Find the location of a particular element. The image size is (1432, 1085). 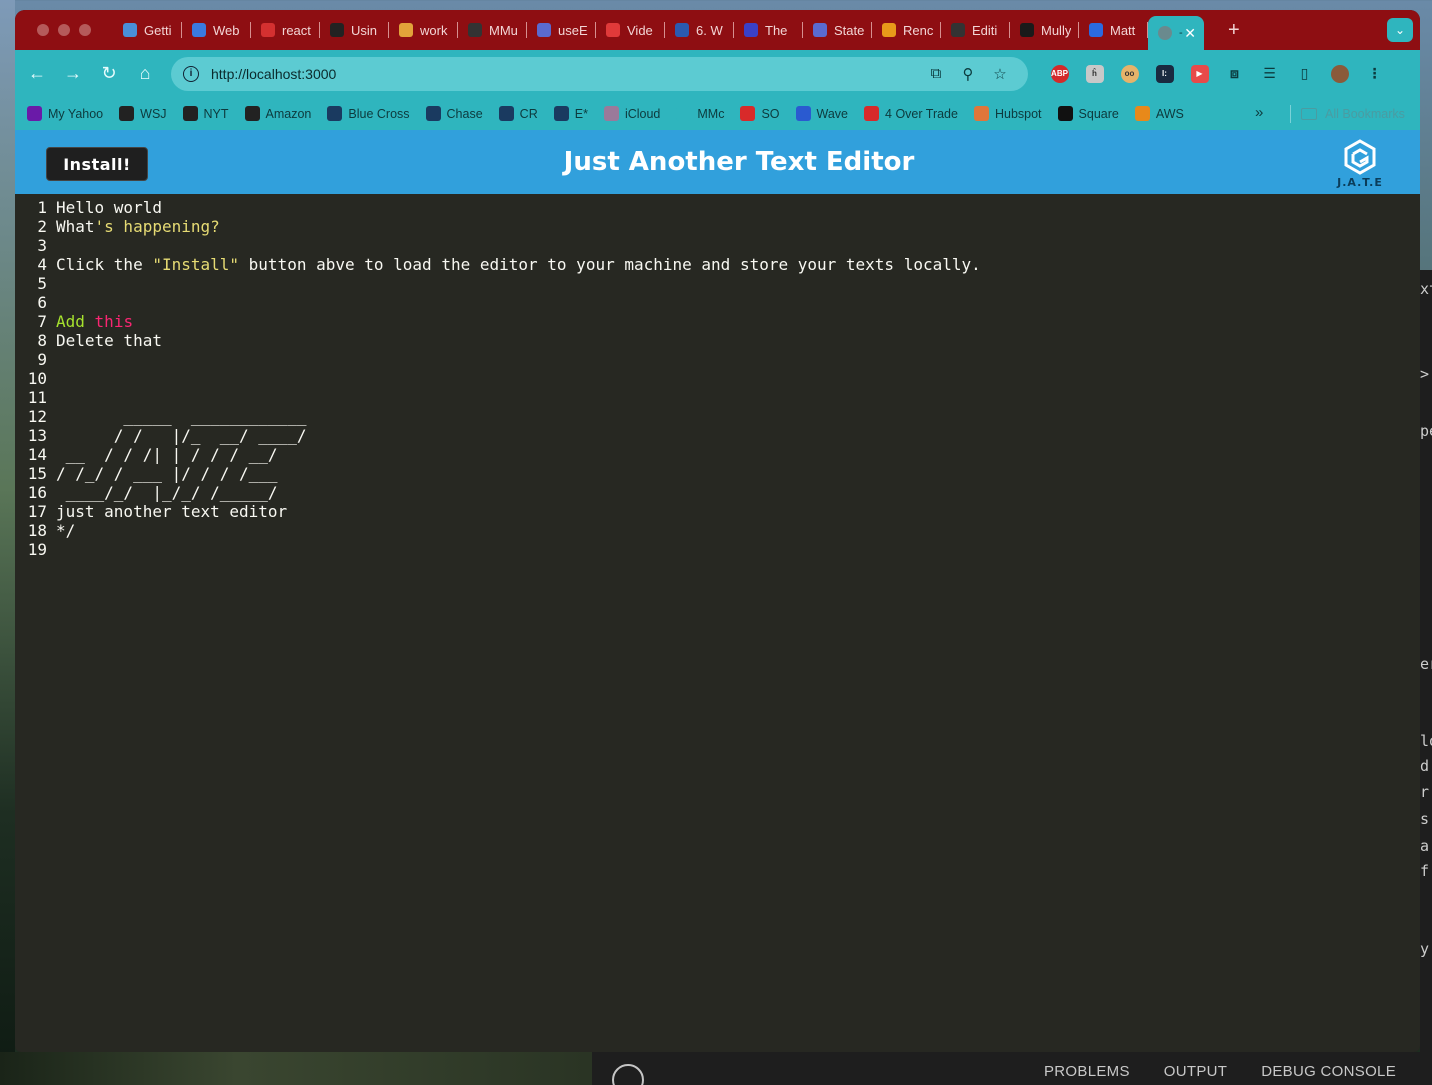

bookmark-item: My Yahoo is located at coordinates (65, 113).